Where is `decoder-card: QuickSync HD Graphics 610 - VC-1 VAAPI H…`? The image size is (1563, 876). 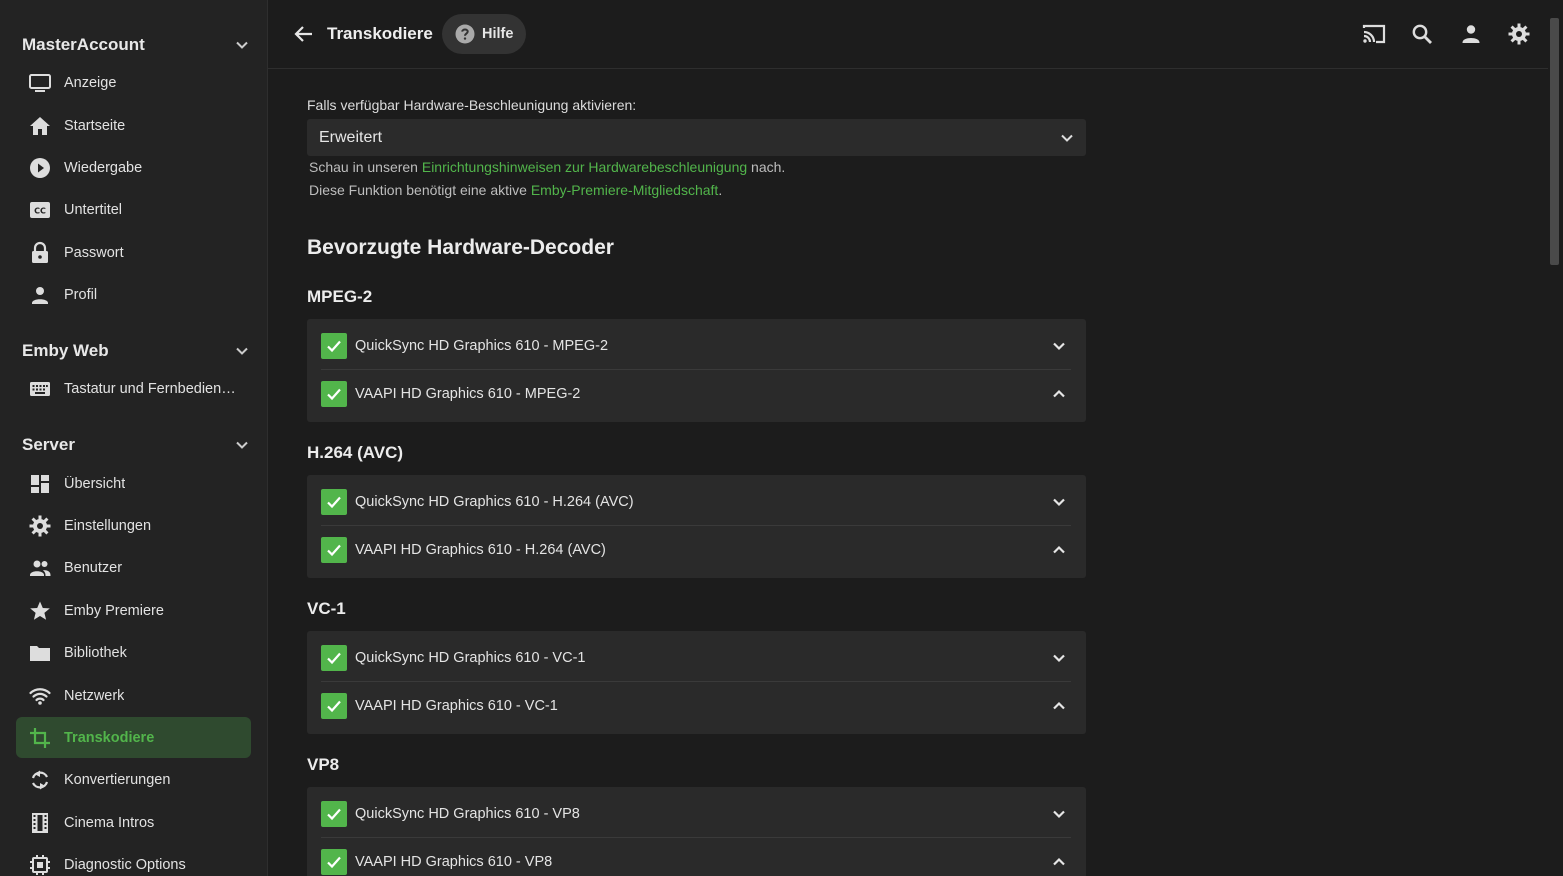
decoder-card: QuickSync HD Graphics 610 - VC-1 VAAPI H… is located at coordinates (696, 682).